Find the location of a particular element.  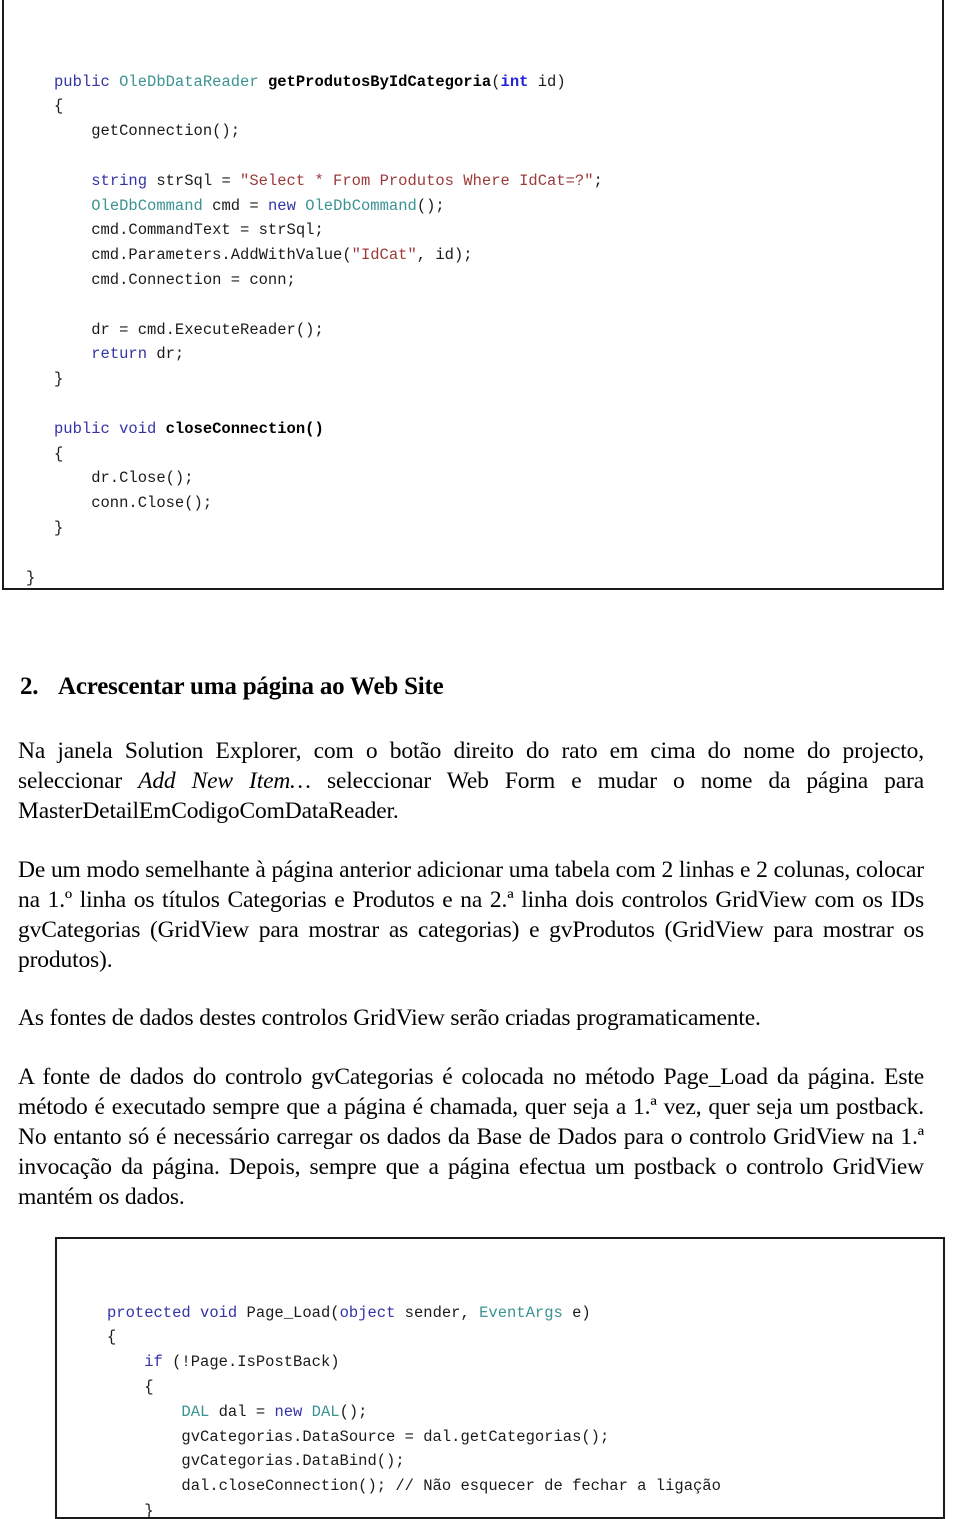

code-token: public is located at coordinates (87, 81).